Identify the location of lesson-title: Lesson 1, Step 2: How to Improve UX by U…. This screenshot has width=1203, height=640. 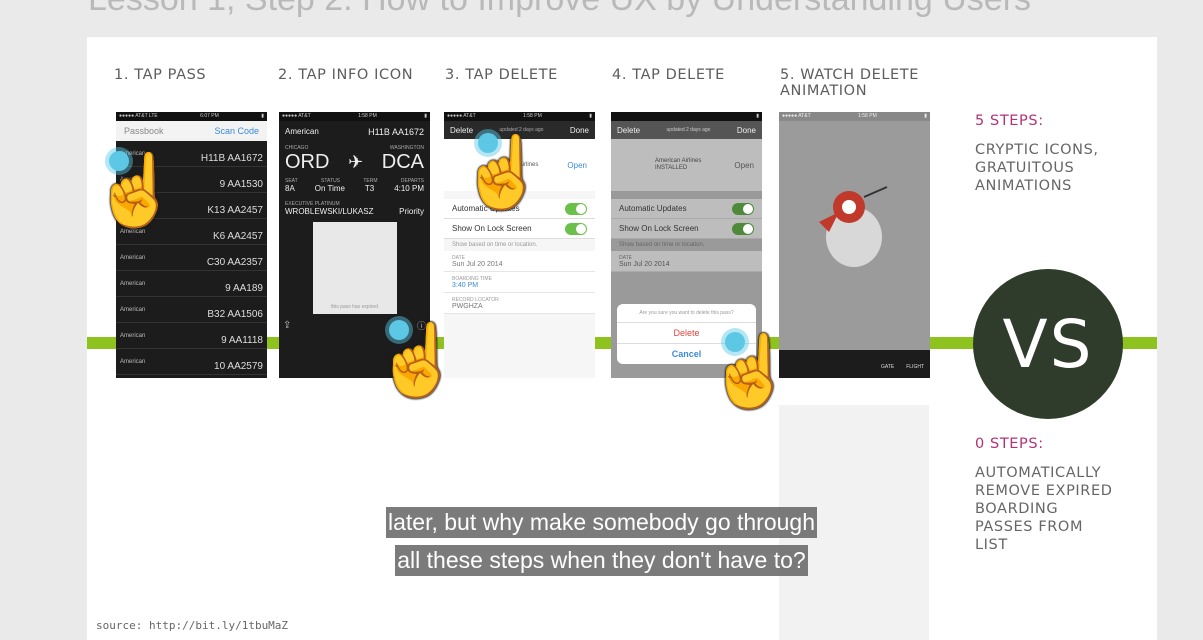
(559, 9).